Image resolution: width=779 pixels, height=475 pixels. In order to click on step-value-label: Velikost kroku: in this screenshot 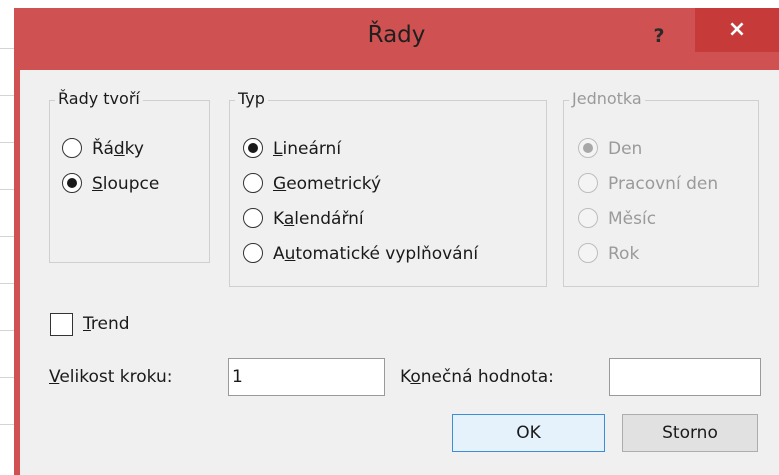, I will do `click(111, 377)`.